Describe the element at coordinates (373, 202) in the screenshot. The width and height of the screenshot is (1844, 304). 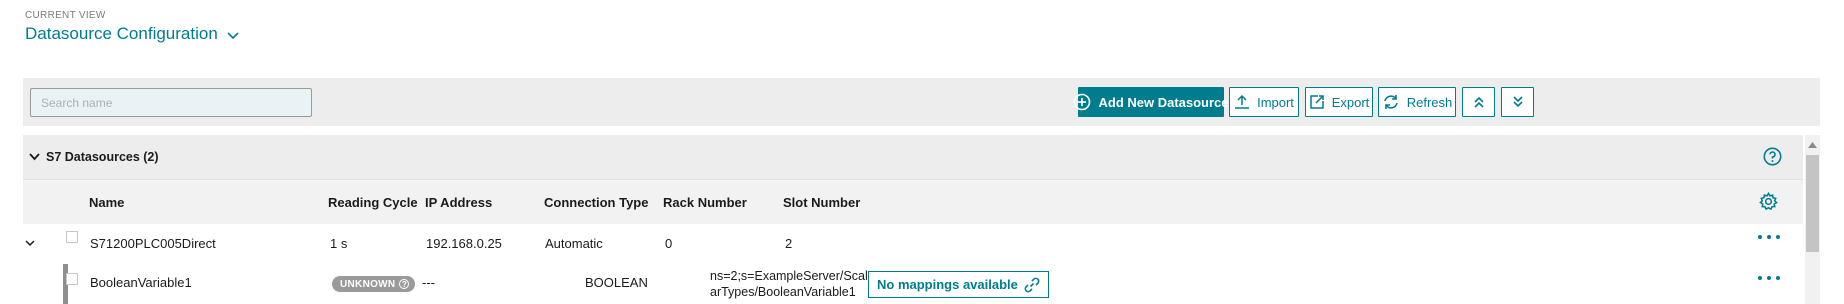
I see `column-header-reading-cycle: Reading Cycle` at that location.